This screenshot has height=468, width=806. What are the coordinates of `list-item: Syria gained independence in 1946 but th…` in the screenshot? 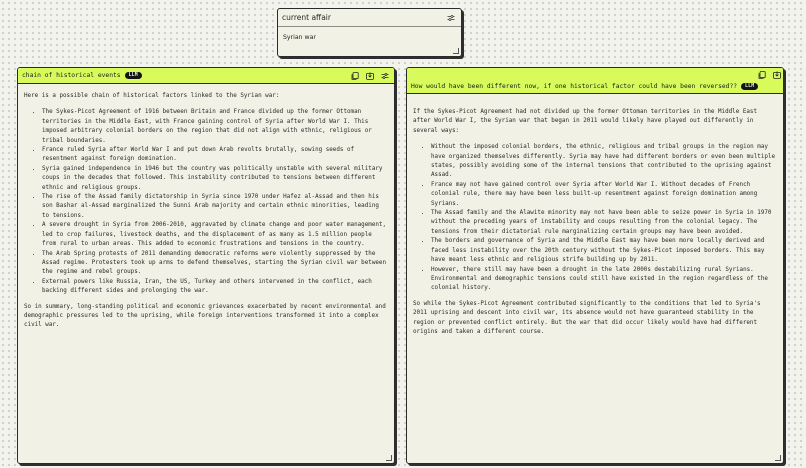 It's located at (215, 179).